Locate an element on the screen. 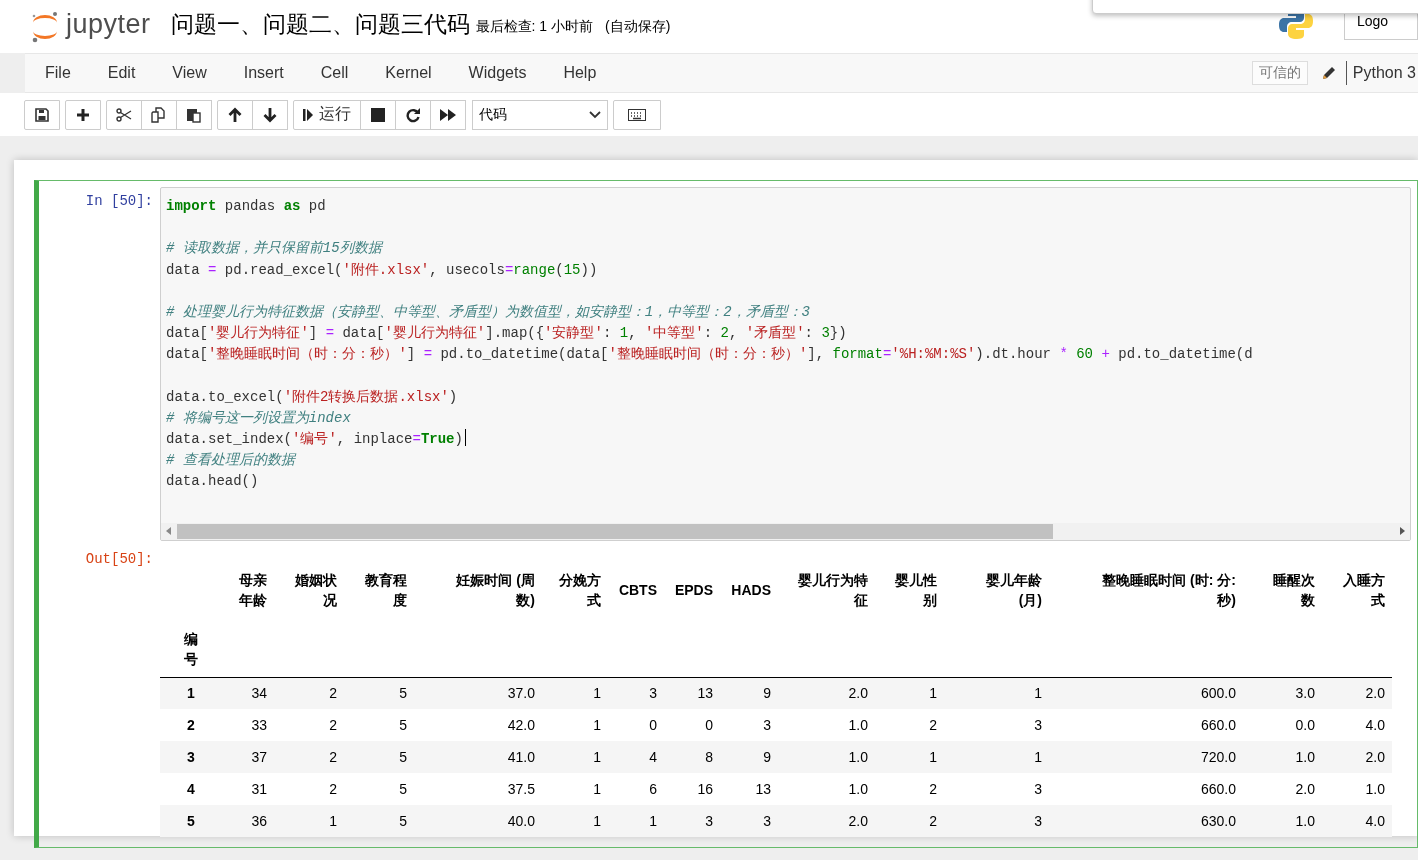  input-prompt: In [50]: is located at coordinates (119, 201).